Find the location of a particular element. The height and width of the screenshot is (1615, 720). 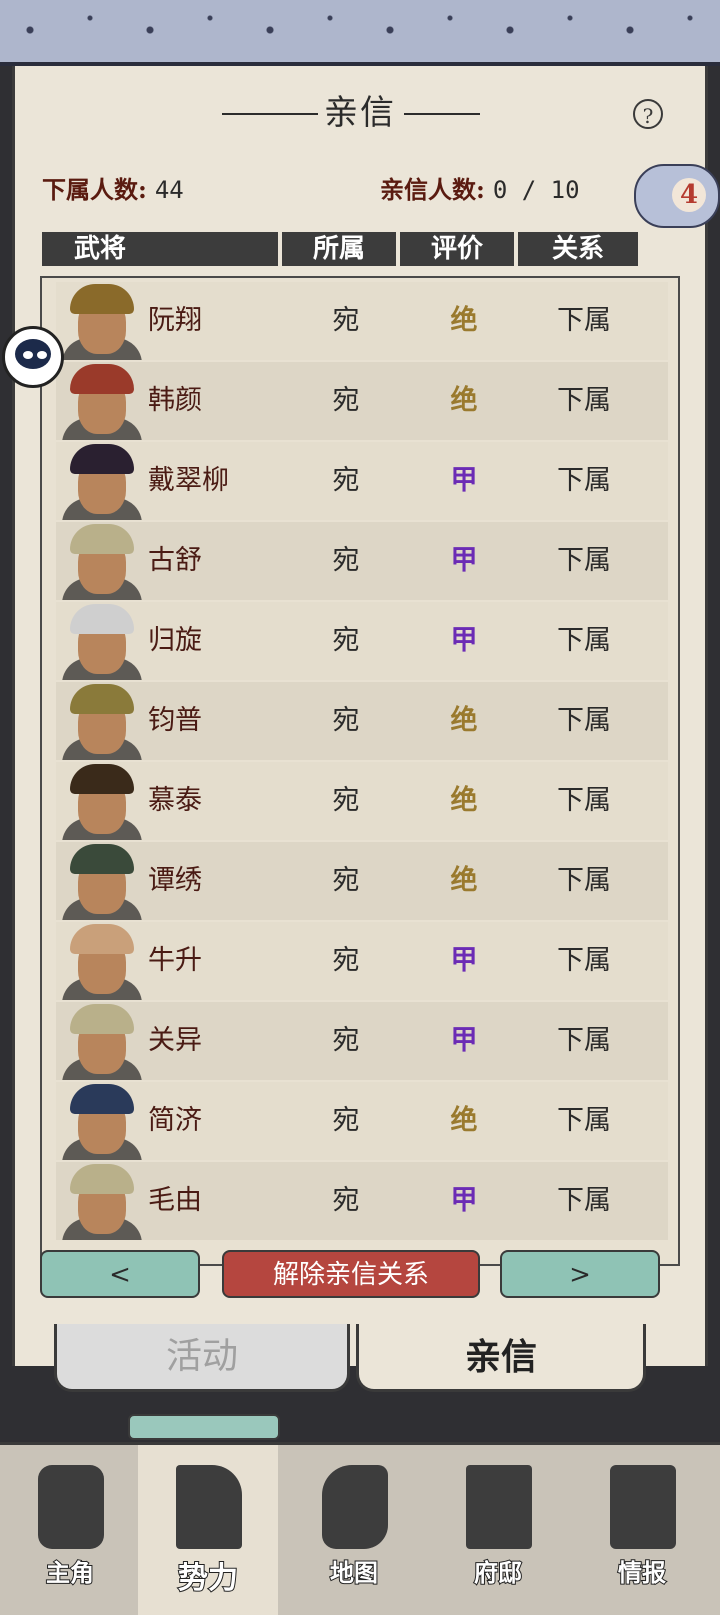

bottom-nav: 主角 势力 地图 府邸 情报 is located at coordinates (360, 1528).